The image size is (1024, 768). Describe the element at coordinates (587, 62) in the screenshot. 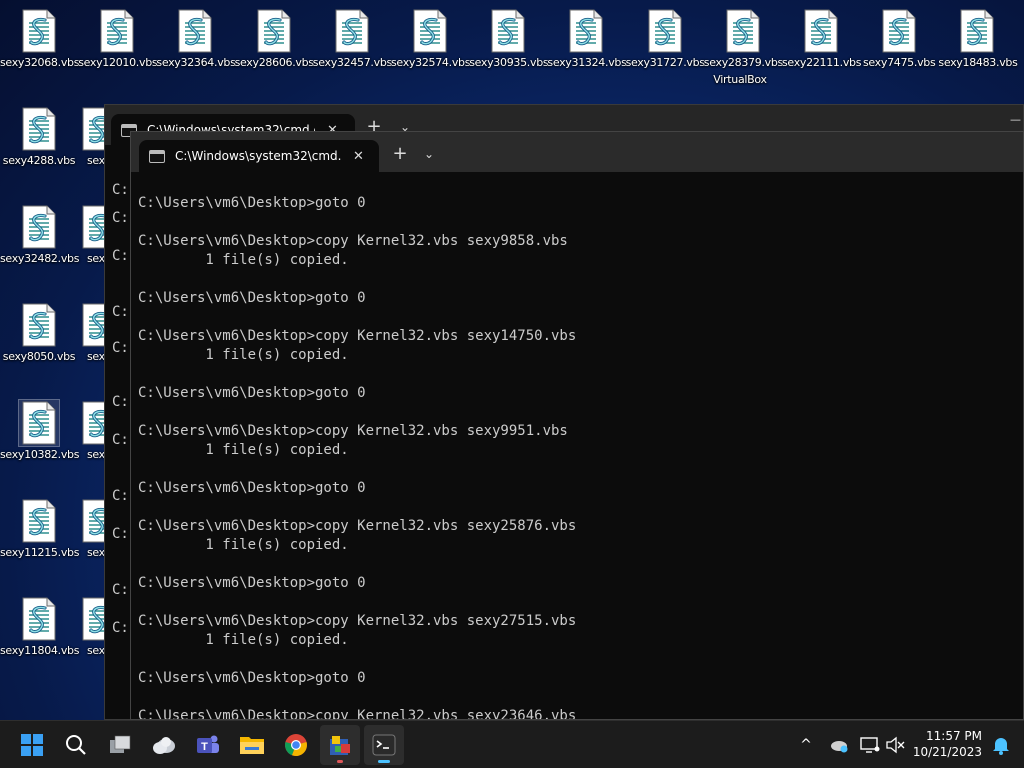

I see `desktop-icon-label: sexy31324.vbs` at that location.